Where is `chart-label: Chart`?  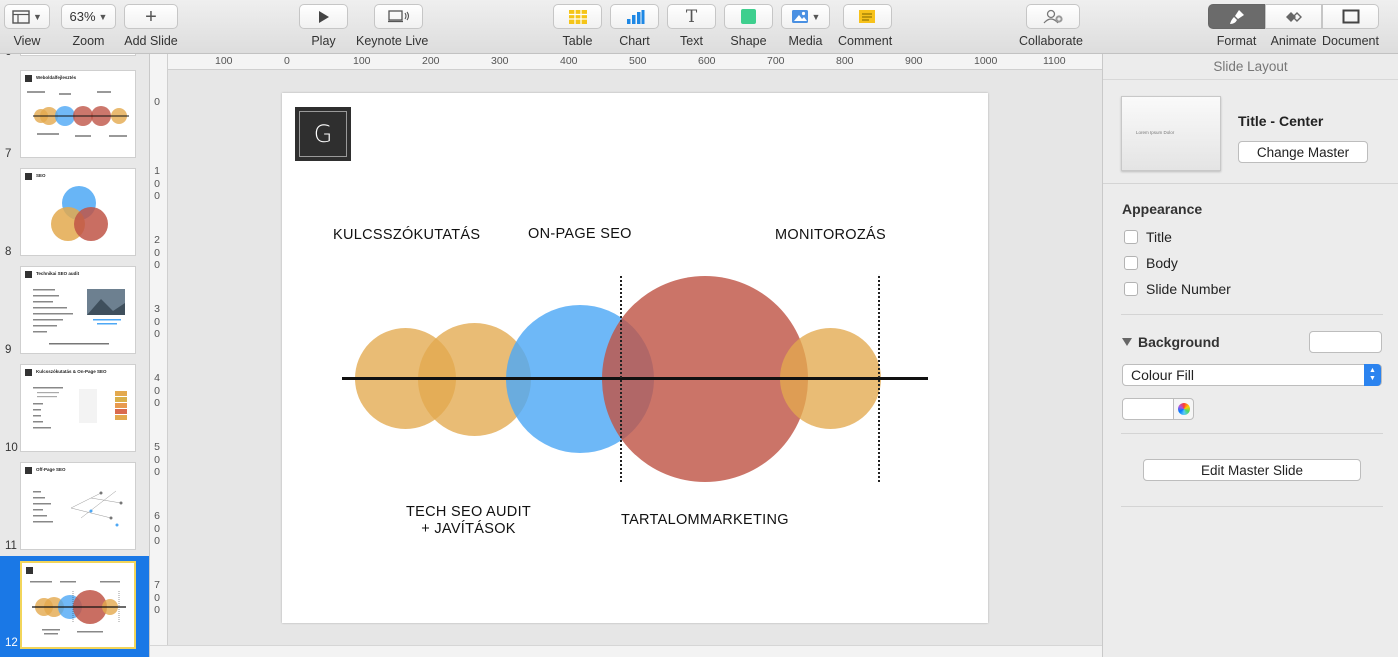 chart-label: Chart is located at coordinates (634, 41).